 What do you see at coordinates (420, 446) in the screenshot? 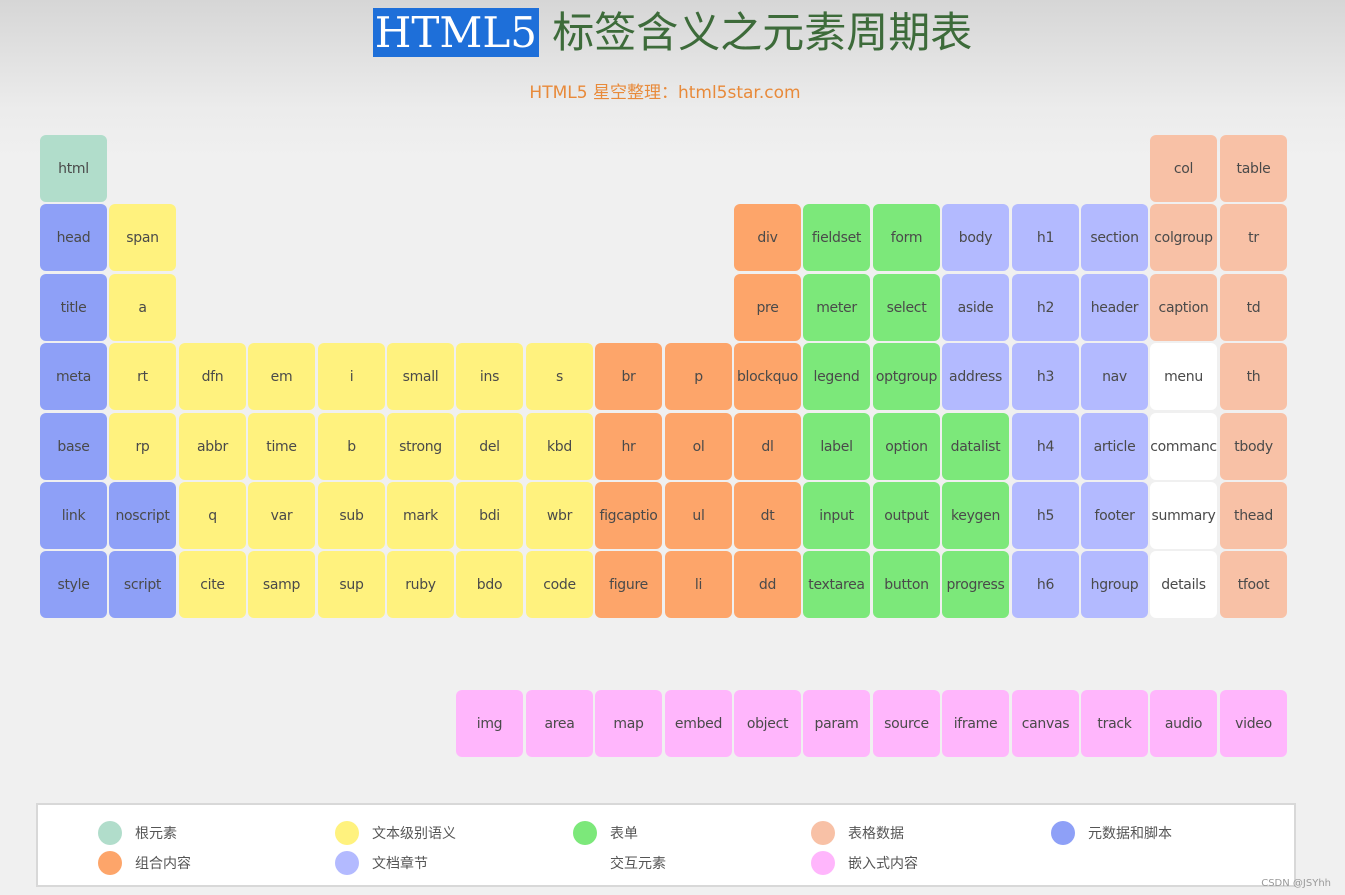
I see `element-cell-strong: strong` at bounding box center [420, 446].